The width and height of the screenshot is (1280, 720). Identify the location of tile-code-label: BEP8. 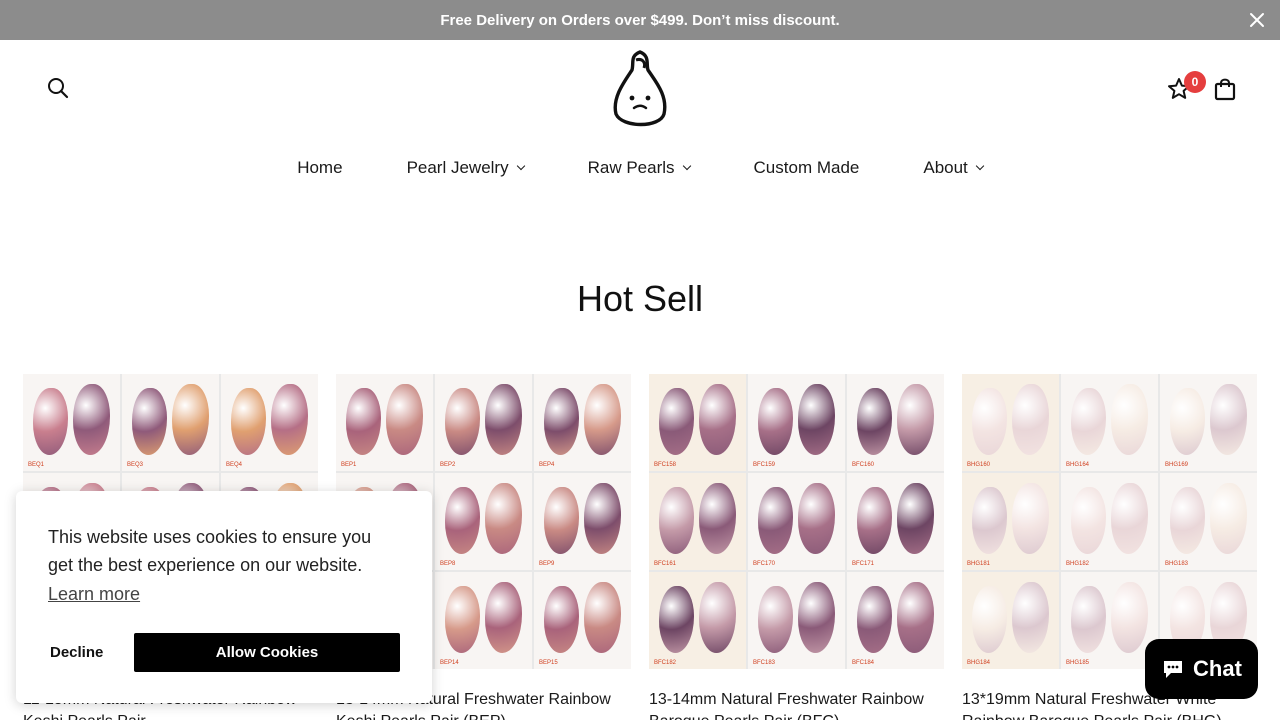
(448, 564).